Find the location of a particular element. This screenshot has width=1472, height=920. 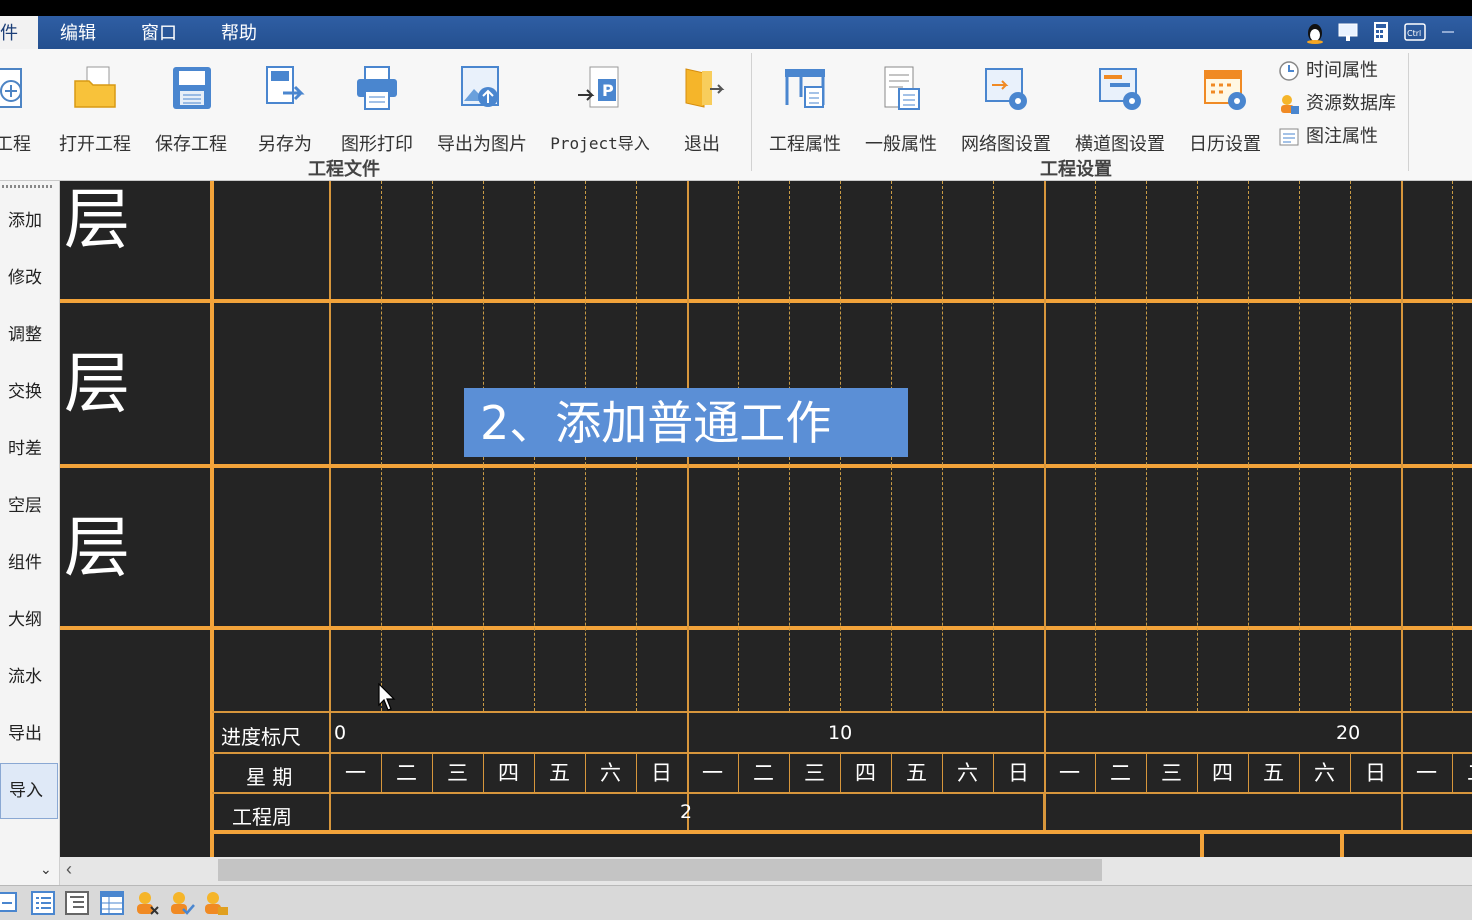

tool-swap: 交换 is located at coordinates (29, 392).